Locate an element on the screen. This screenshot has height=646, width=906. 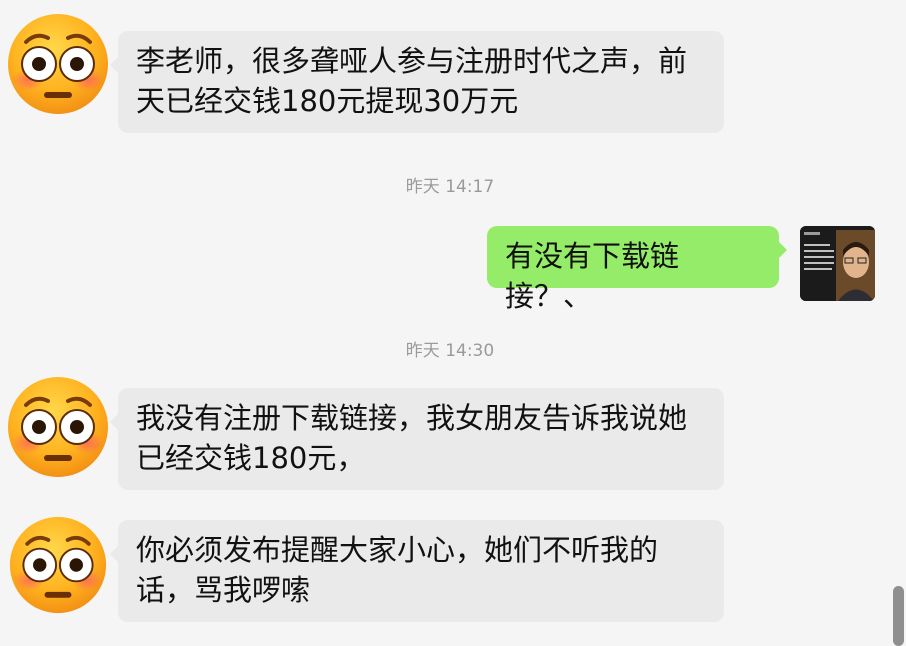
message-bubble-incoming: 我没有注册下载链接，我女朋友告诉我说她已经交钱180元， is located at coordinates (417, 439).